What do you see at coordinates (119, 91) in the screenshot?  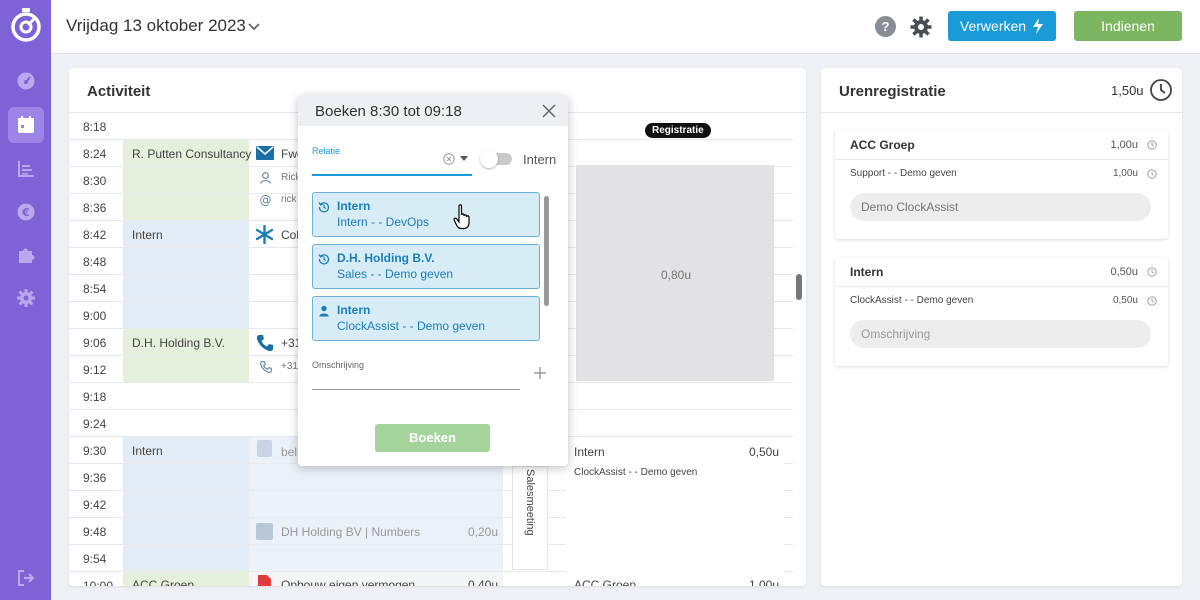 I see `activity-title: Activiteit` at bounding box center [119, 91].